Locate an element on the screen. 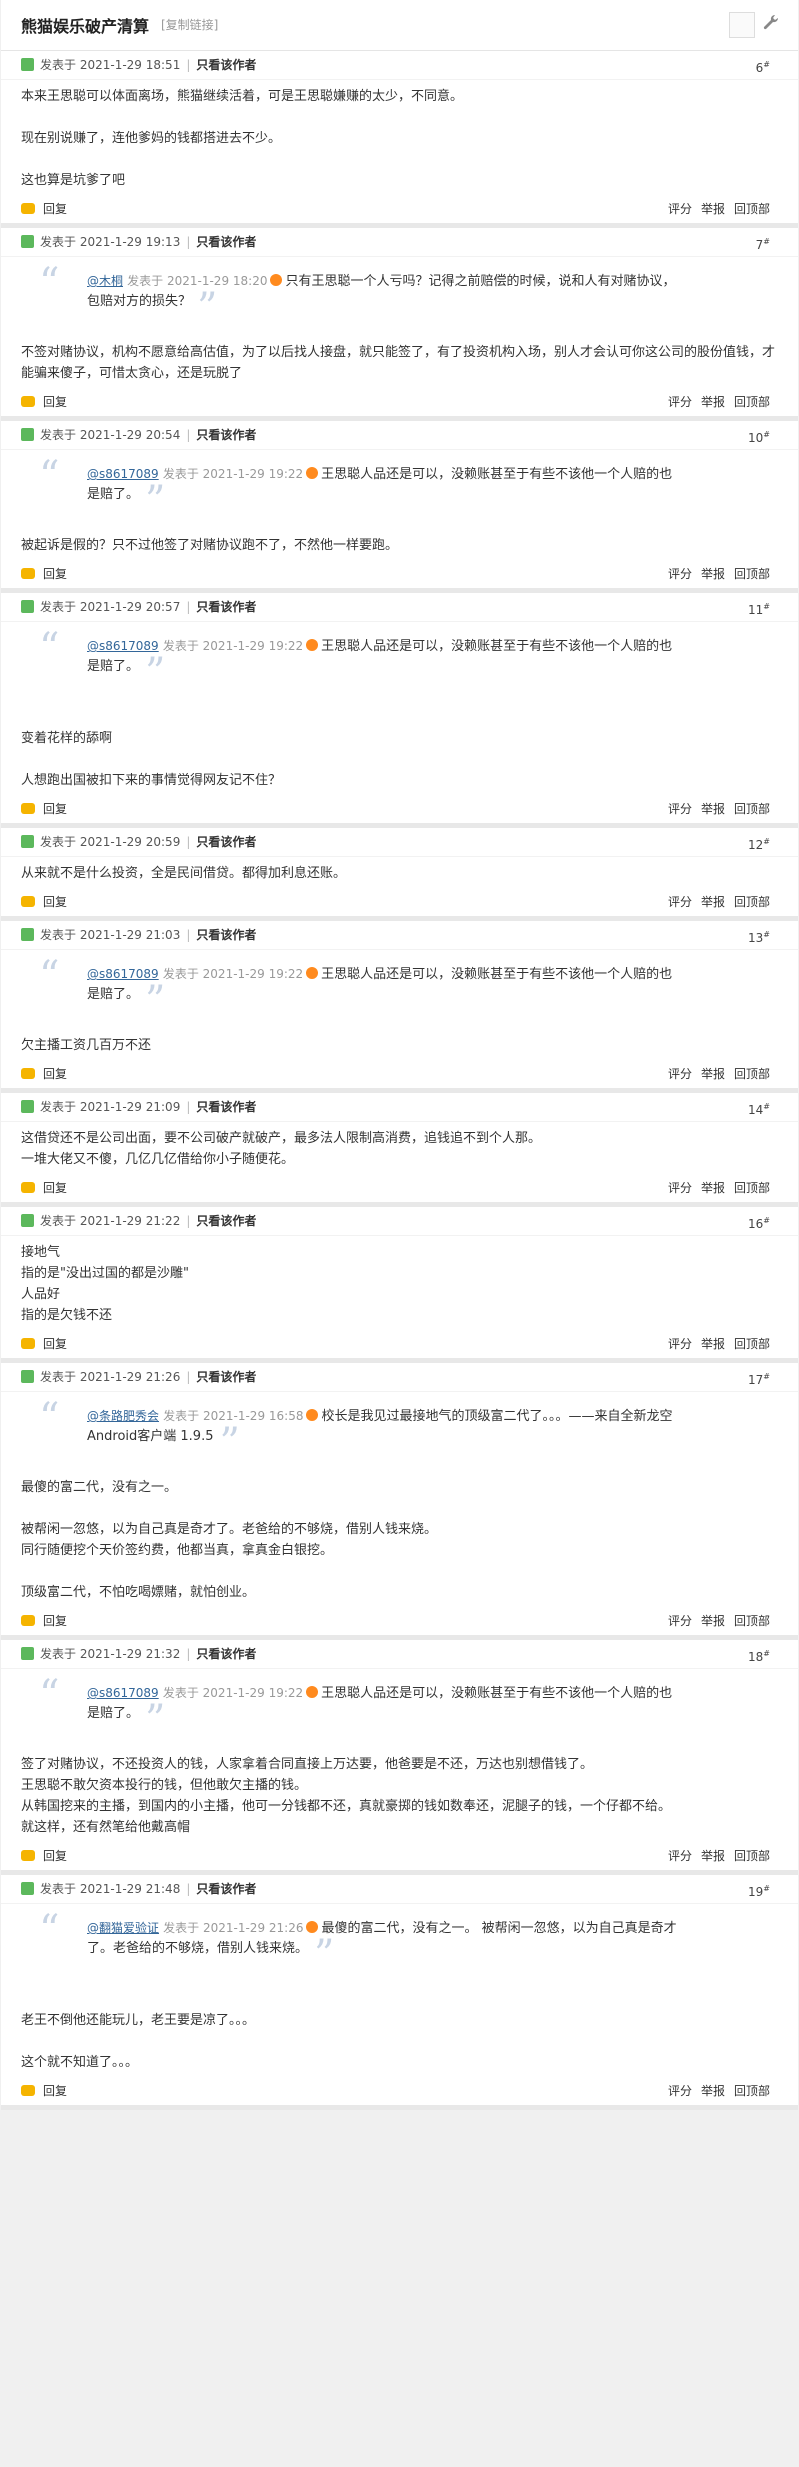 This screenshot has height=2467, width=799. copy-link: [复制链接] is located at coordinates (189, 24).